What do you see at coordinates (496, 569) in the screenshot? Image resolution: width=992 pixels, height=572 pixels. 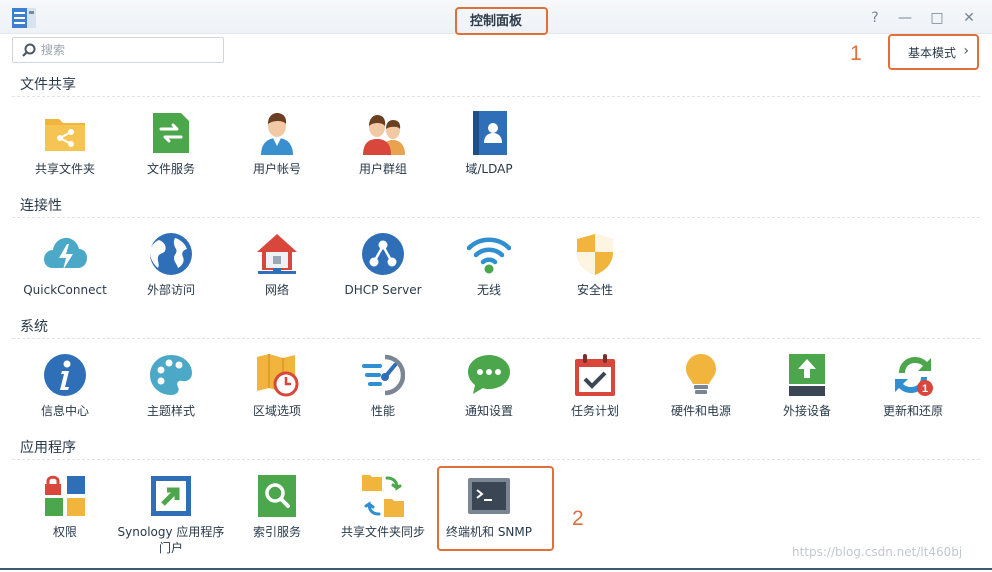 I see `bottom-border` at bounding box center [496, 569].